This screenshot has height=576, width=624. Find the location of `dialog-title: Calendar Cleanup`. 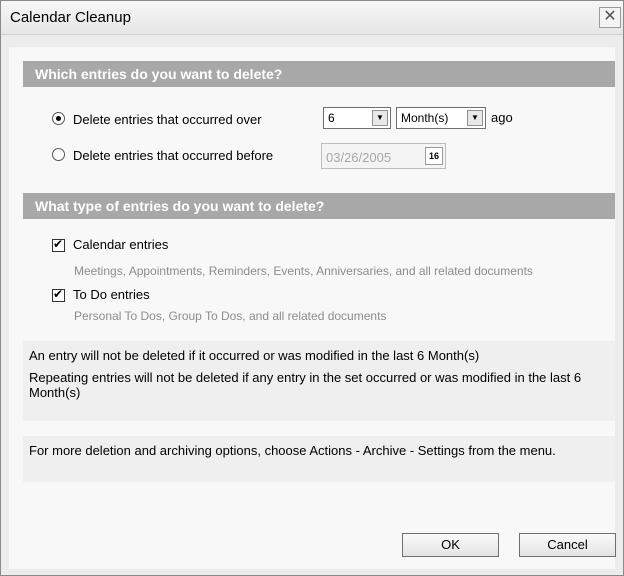

dialog-title: Calendar Cleanup is located at coordinates (70, 17).